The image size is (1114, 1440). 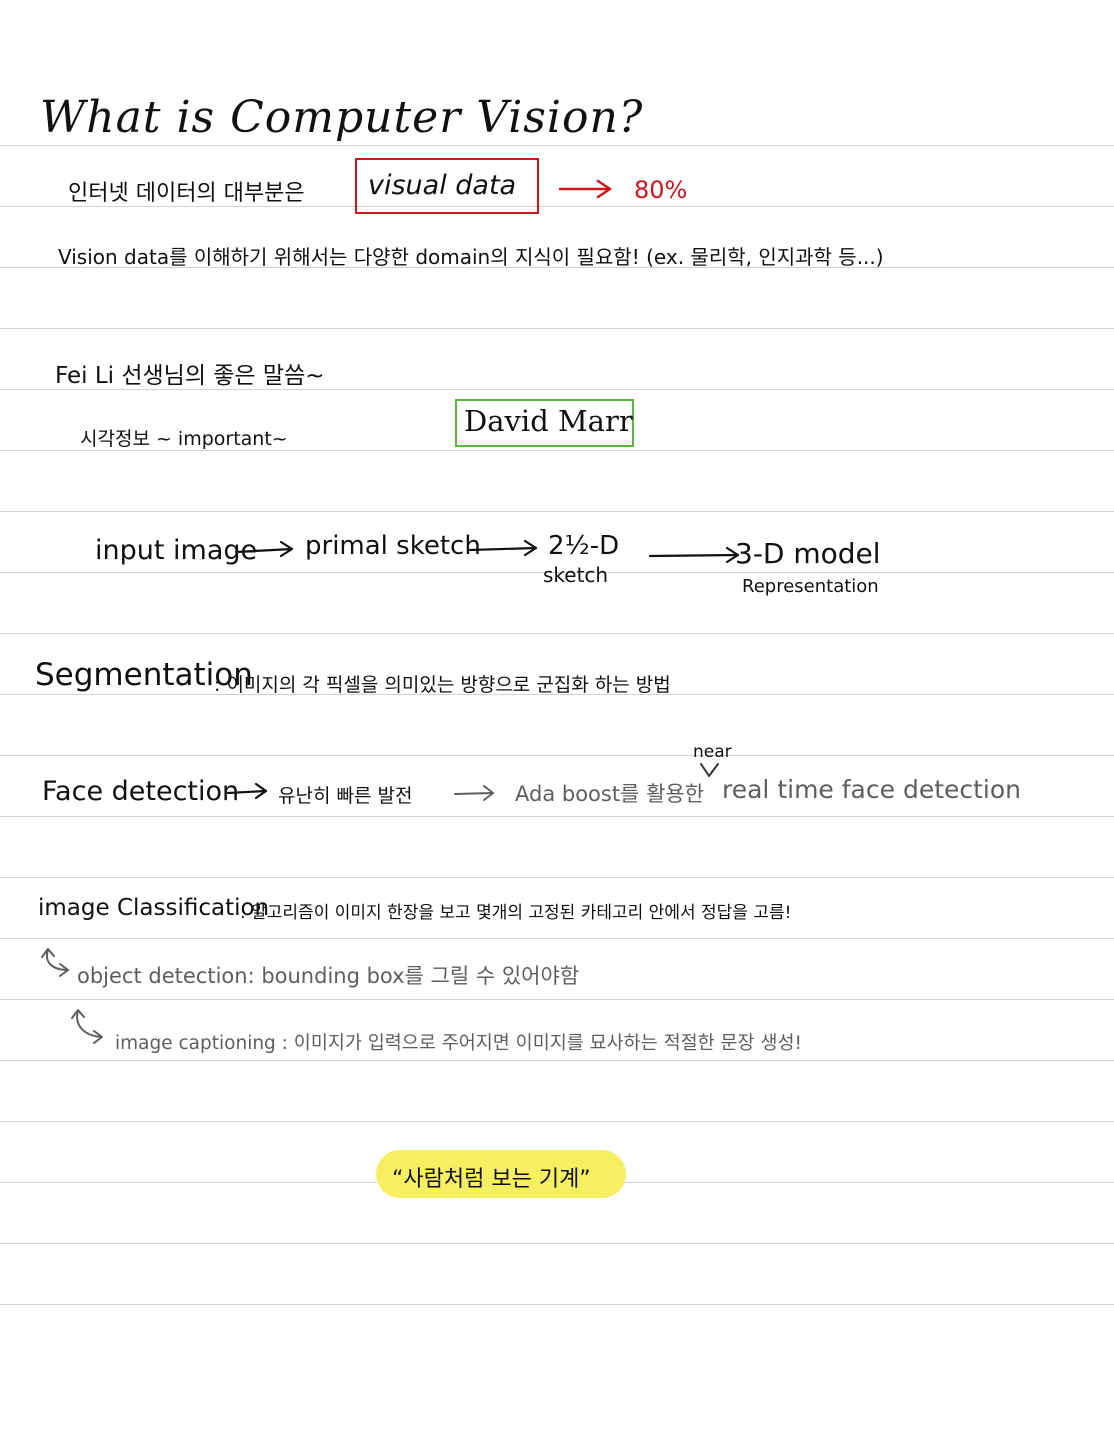 What do you see at coordinates (393, 546) in the screenshot?
I see `pipeline-step-primal: primal sketch` at bounding box center [393, 546].